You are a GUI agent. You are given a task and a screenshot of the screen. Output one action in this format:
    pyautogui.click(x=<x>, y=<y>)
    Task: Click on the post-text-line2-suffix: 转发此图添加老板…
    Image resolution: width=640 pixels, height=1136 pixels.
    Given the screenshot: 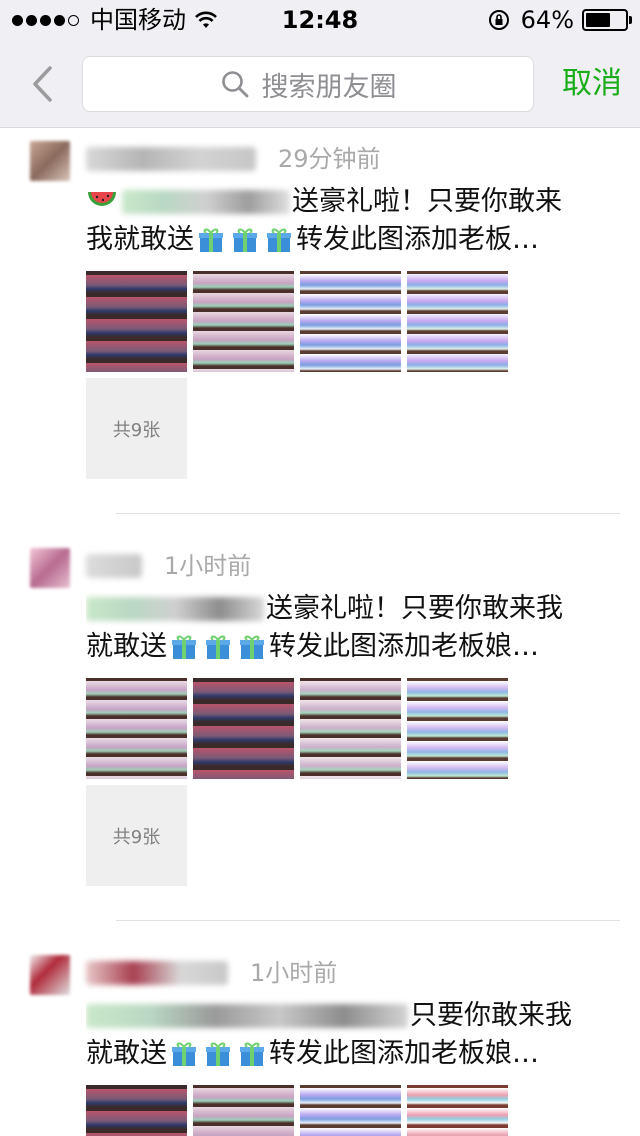 What is the action you would take?
    pyautogui.click(x=417, y=239)
    